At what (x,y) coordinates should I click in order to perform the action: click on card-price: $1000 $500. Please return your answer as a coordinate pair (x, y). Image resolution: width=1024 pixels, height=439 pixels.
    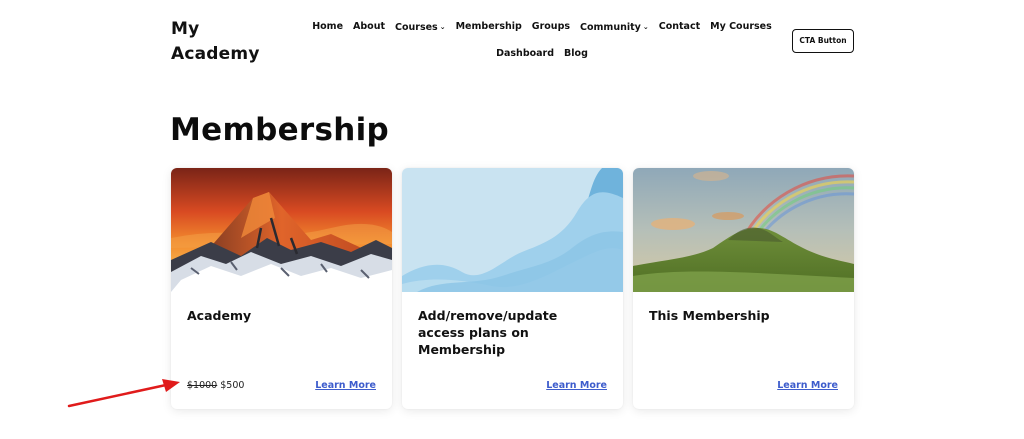
    Looking at the image, I should click on (215, 385).